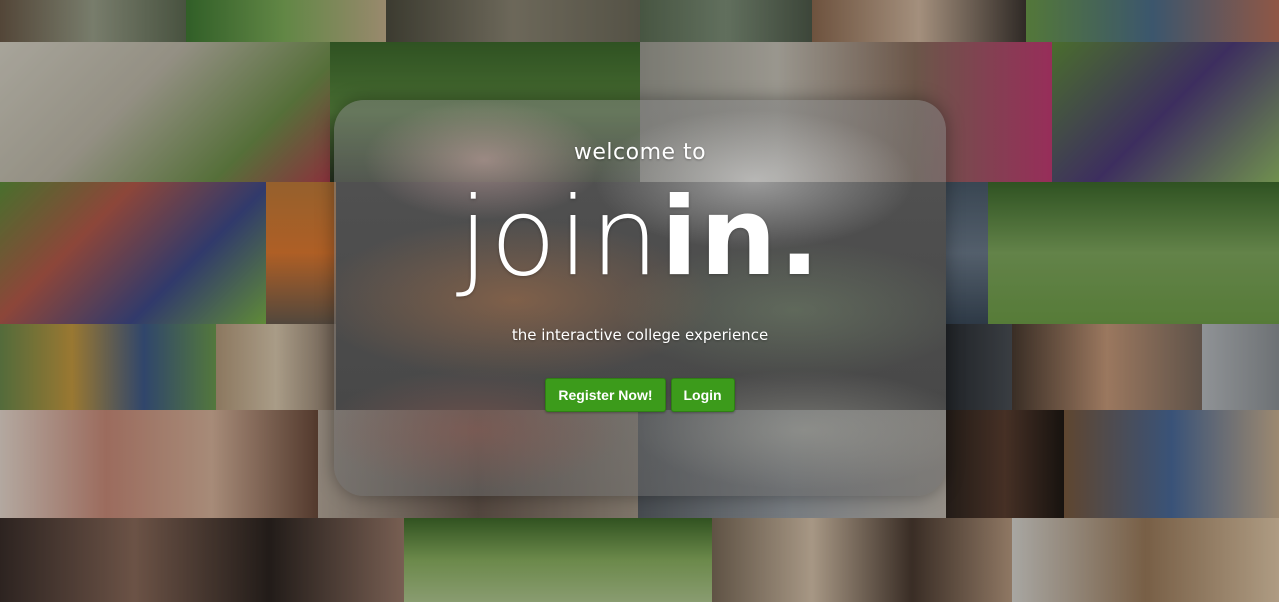 The height and width of the screenshot is (602, 1279). What do you see at coordinates (640, 152) in the screenshot?
I see `welcome-text: welcome to` at bounding box center [640, 152].